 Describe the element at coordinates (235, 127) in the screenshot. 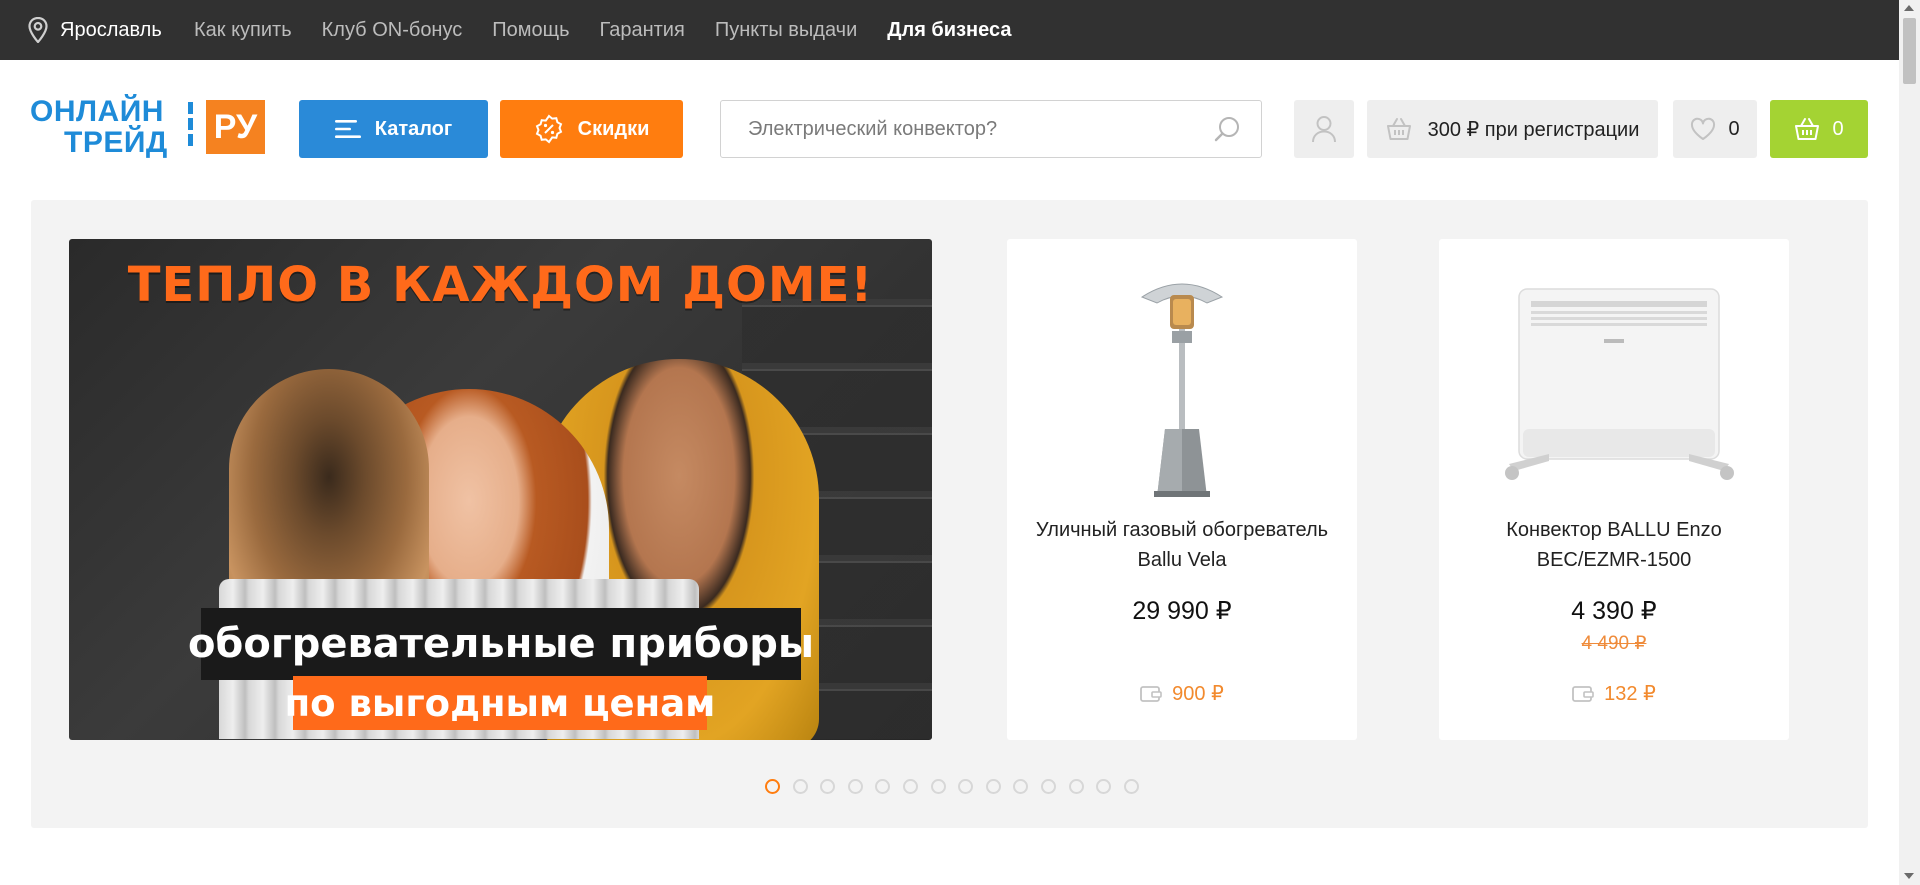

I see `logo-badge: РУ` at that location.